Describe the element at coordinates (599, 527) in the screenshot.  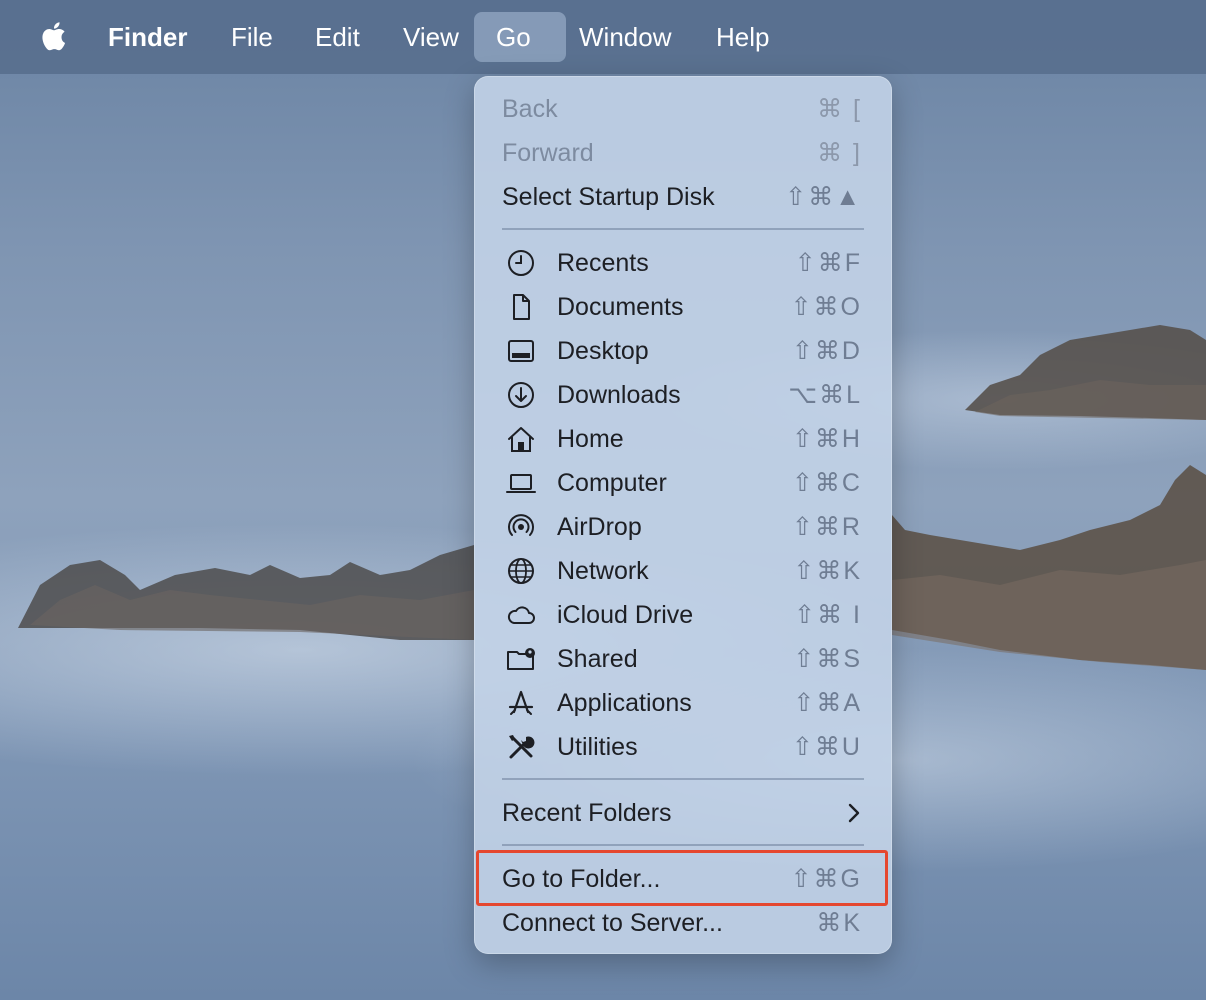
I see `menu-item-label: AirDrop` at that location.